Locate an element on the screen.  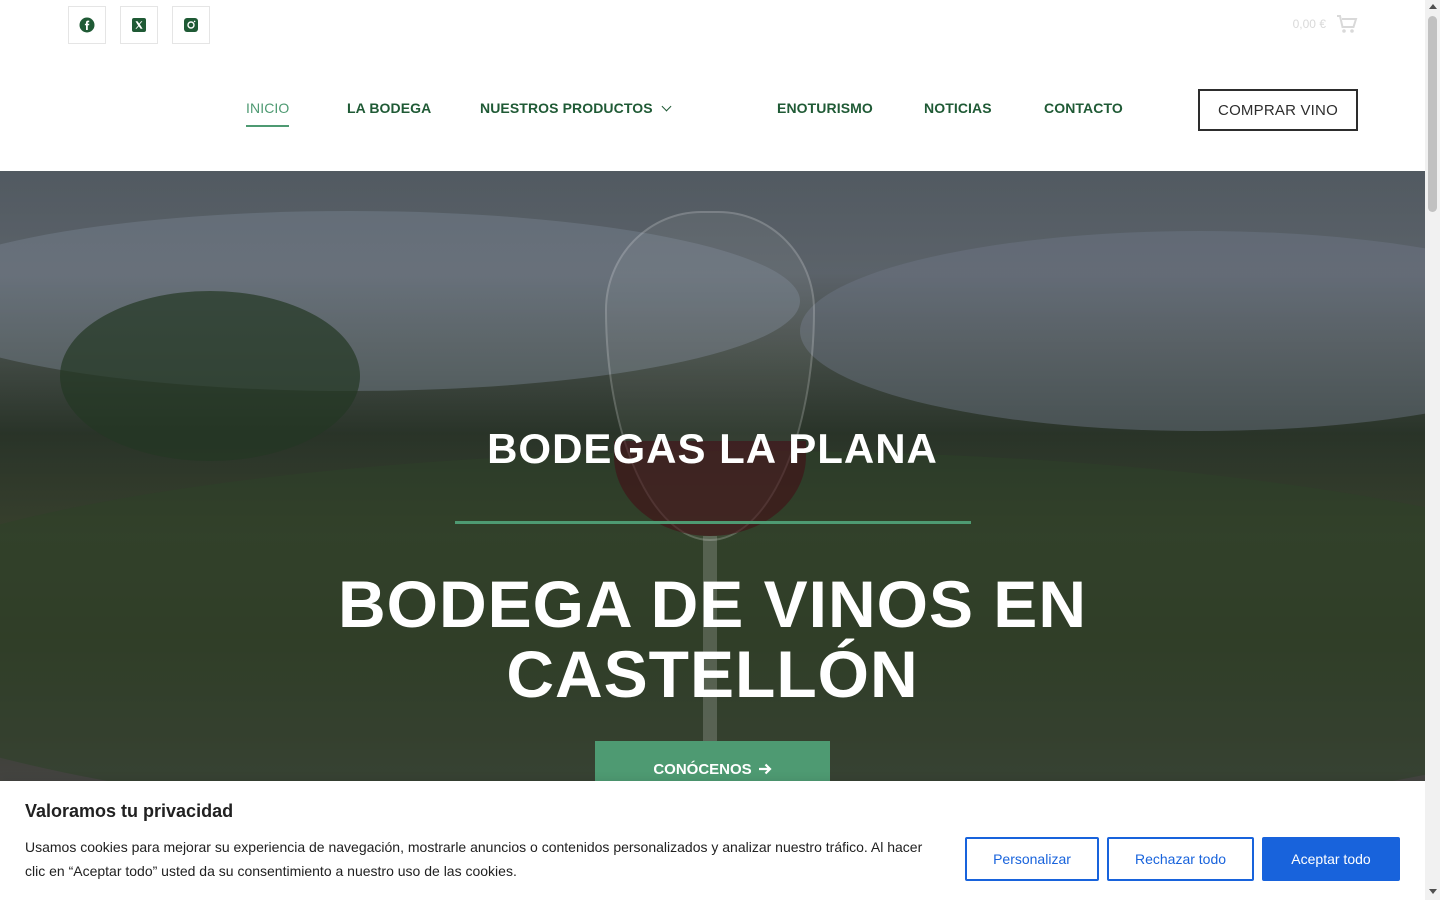
cart-total: 0,00 € is located at coordinates (1309, 24).